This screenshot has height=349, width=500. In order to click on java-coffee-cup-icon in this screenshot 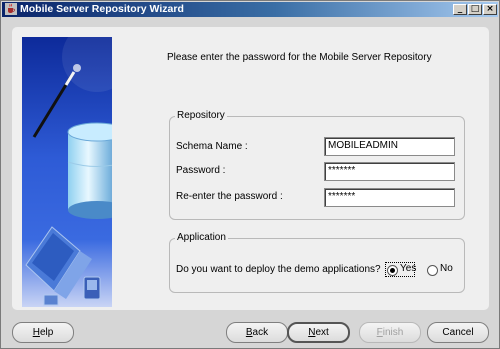, I will do `click(11, 9)`.